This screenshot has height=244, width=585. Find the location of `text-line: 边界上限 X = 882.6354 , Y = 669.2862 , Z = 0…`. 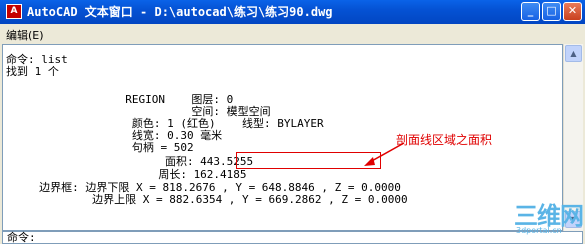

text-line: 边界上限 X = 882.6354 , Y = 669.2862 , Z = 0… is located at coordinates (207, 199).